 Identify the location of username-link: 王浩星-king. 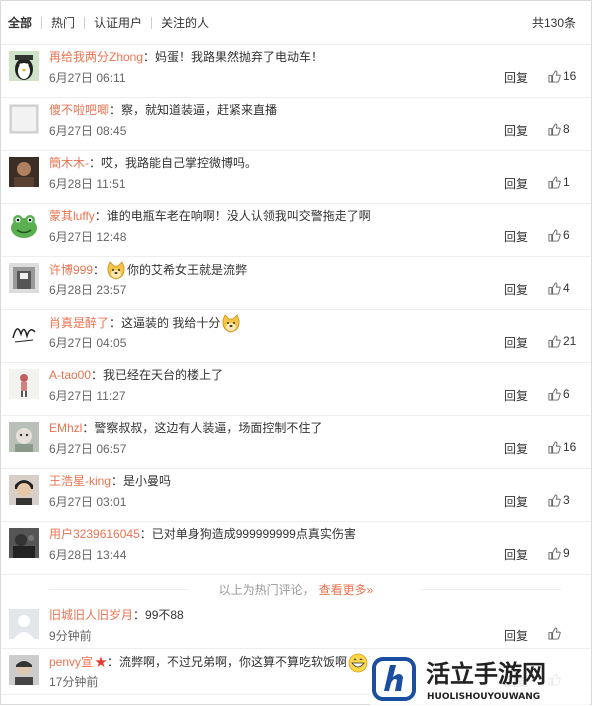
(80, 481).